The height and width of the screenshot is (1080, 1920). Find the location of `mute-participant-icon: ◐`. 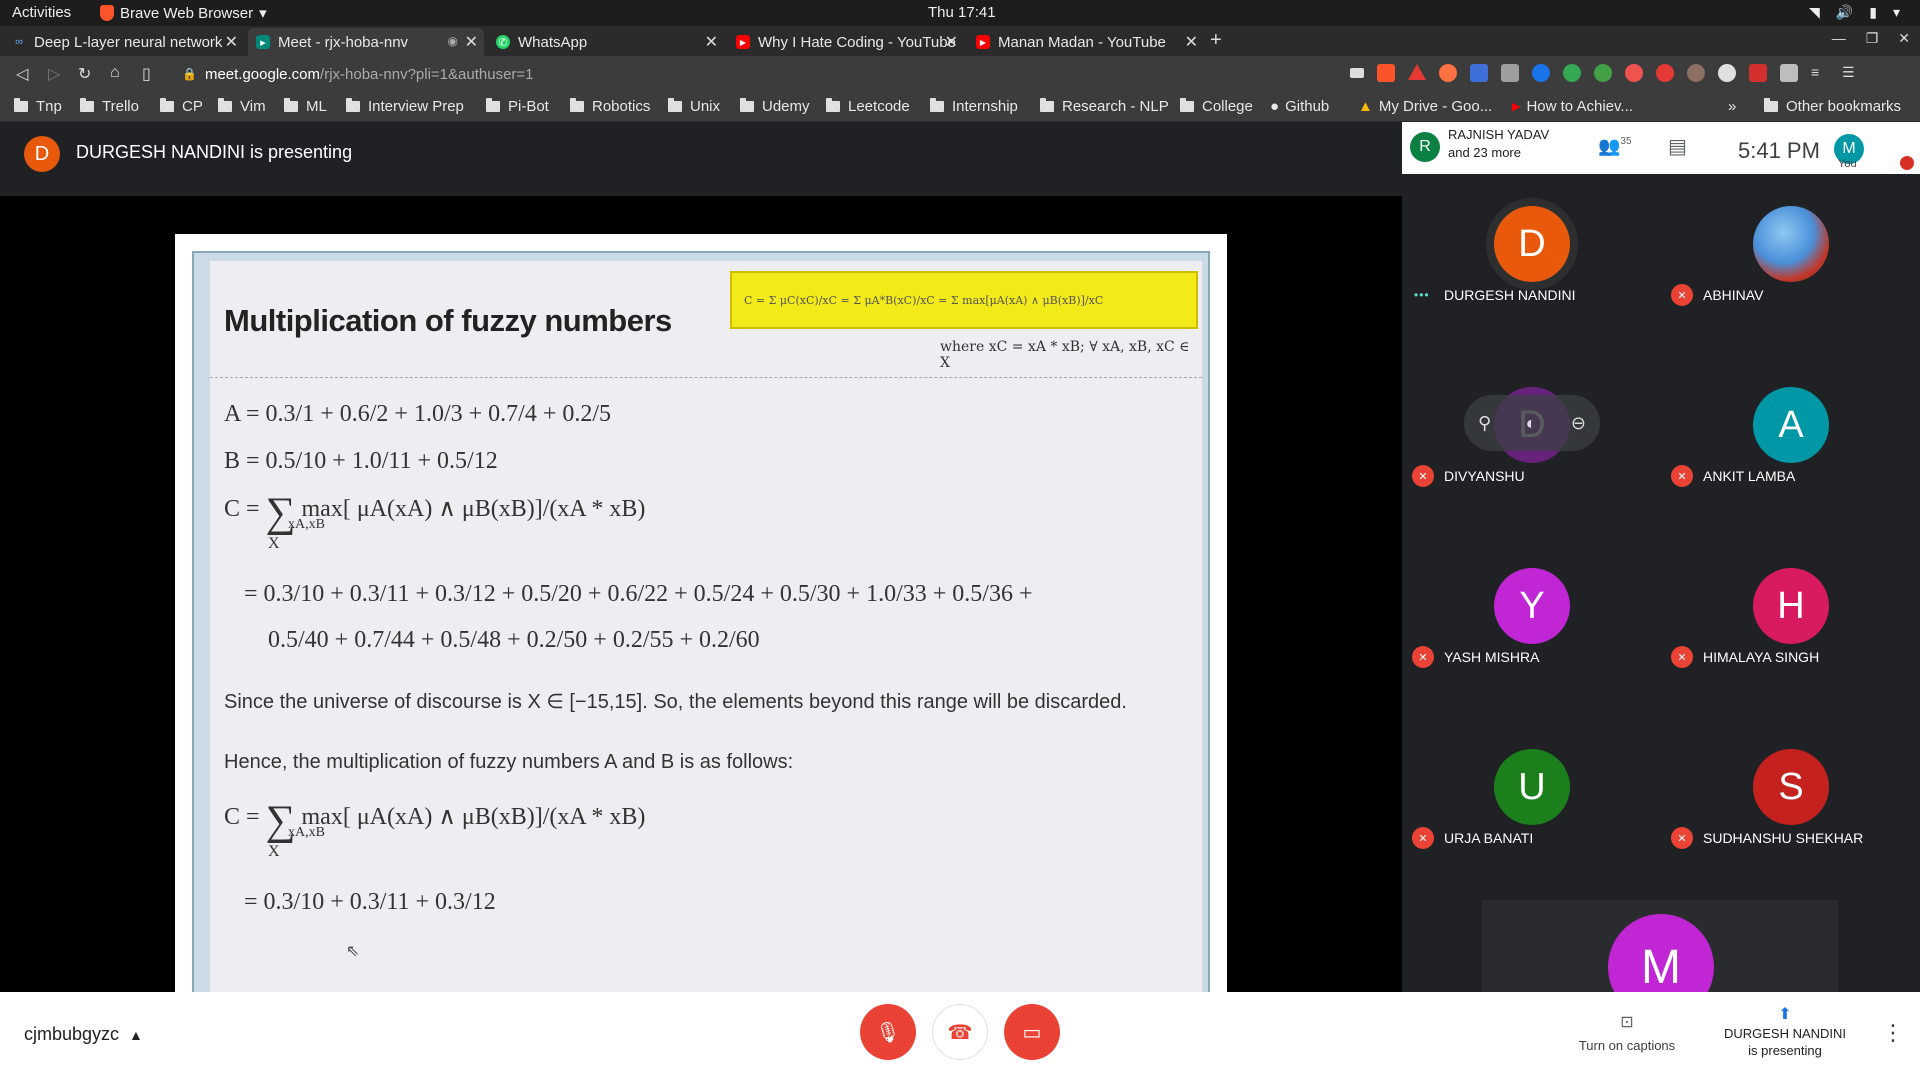

mute-participant-icon: ◐ is located at coordinates (1531, 423).